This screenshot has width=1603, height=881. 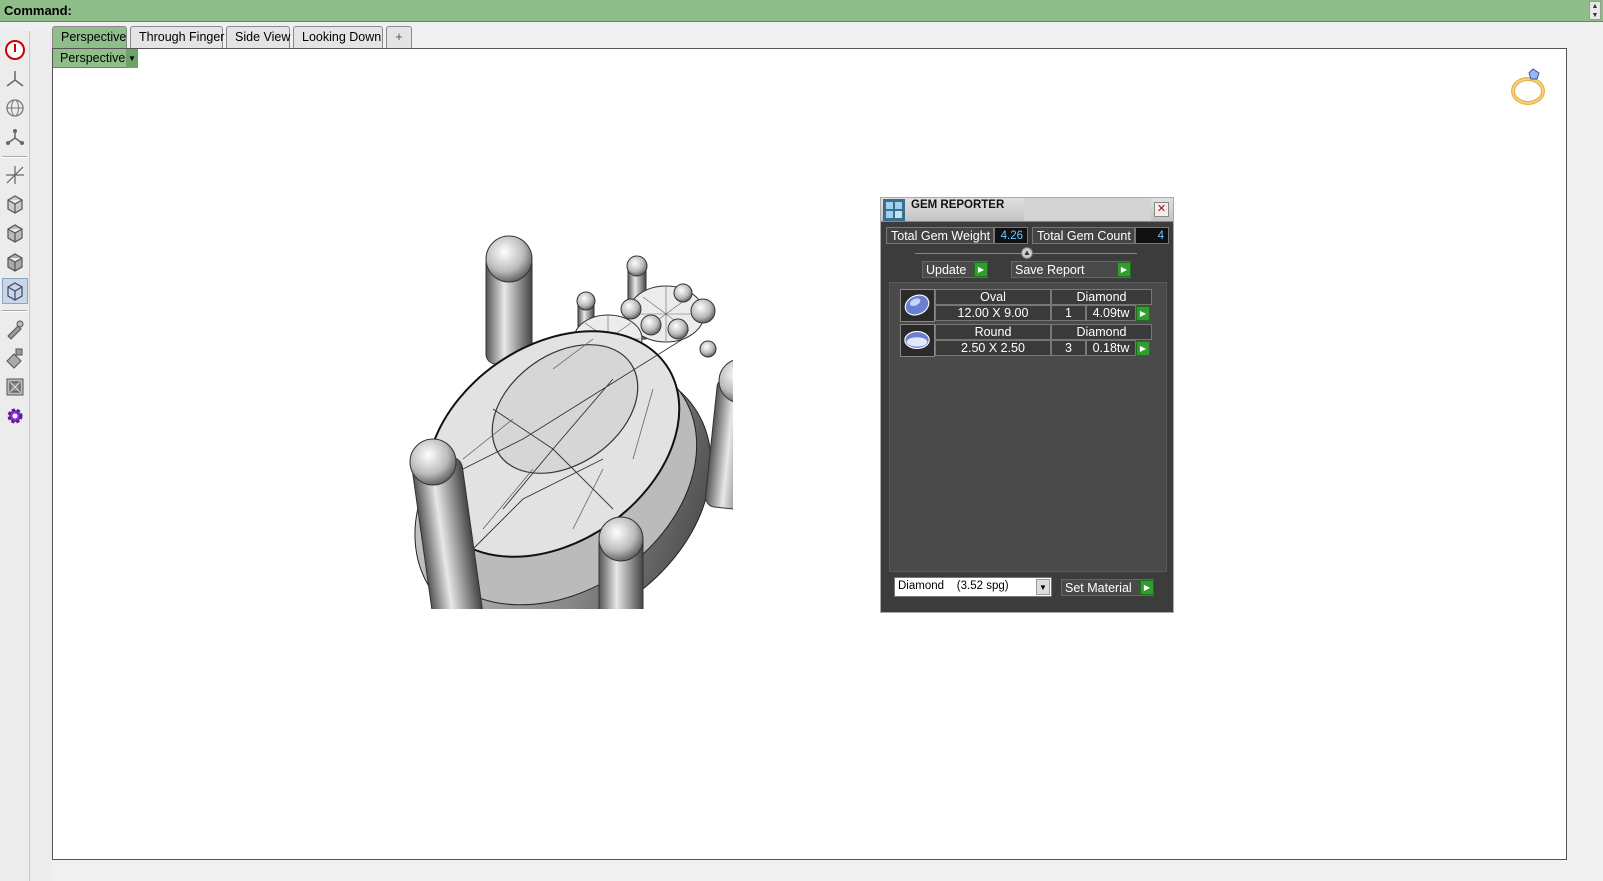 What do you see at coordinates (953, 586) in the screenshot?
I see `material-select-value: Diamond (3.52 spg)` at bounding box center [953, 586].